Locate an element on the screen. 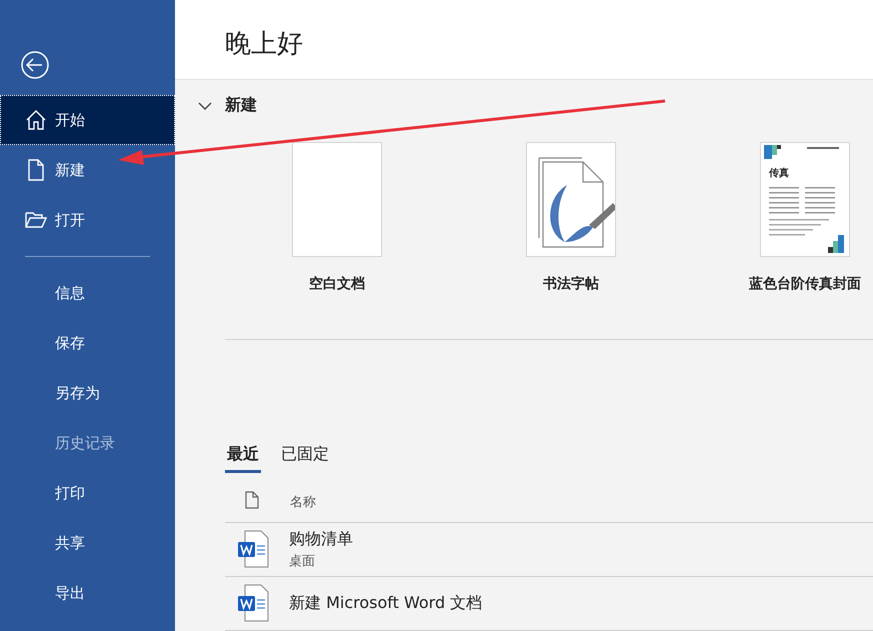  tab: 最近 is located at coordinates (243, 459).